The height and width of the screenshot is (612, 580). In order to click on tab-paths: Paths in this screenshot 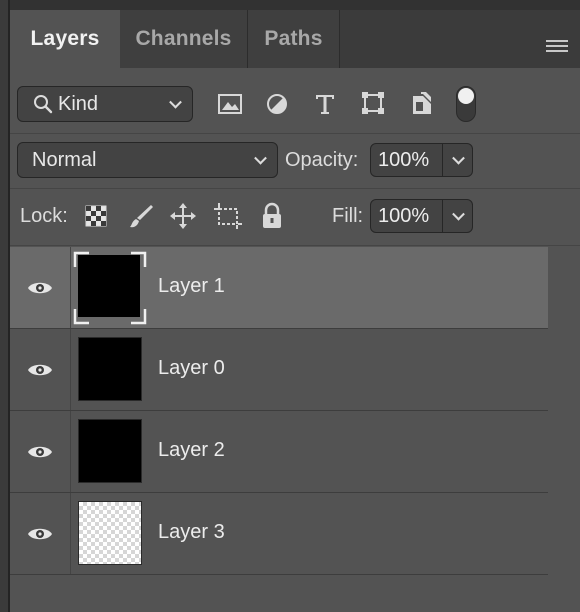, I will do `click(294, 39)`.